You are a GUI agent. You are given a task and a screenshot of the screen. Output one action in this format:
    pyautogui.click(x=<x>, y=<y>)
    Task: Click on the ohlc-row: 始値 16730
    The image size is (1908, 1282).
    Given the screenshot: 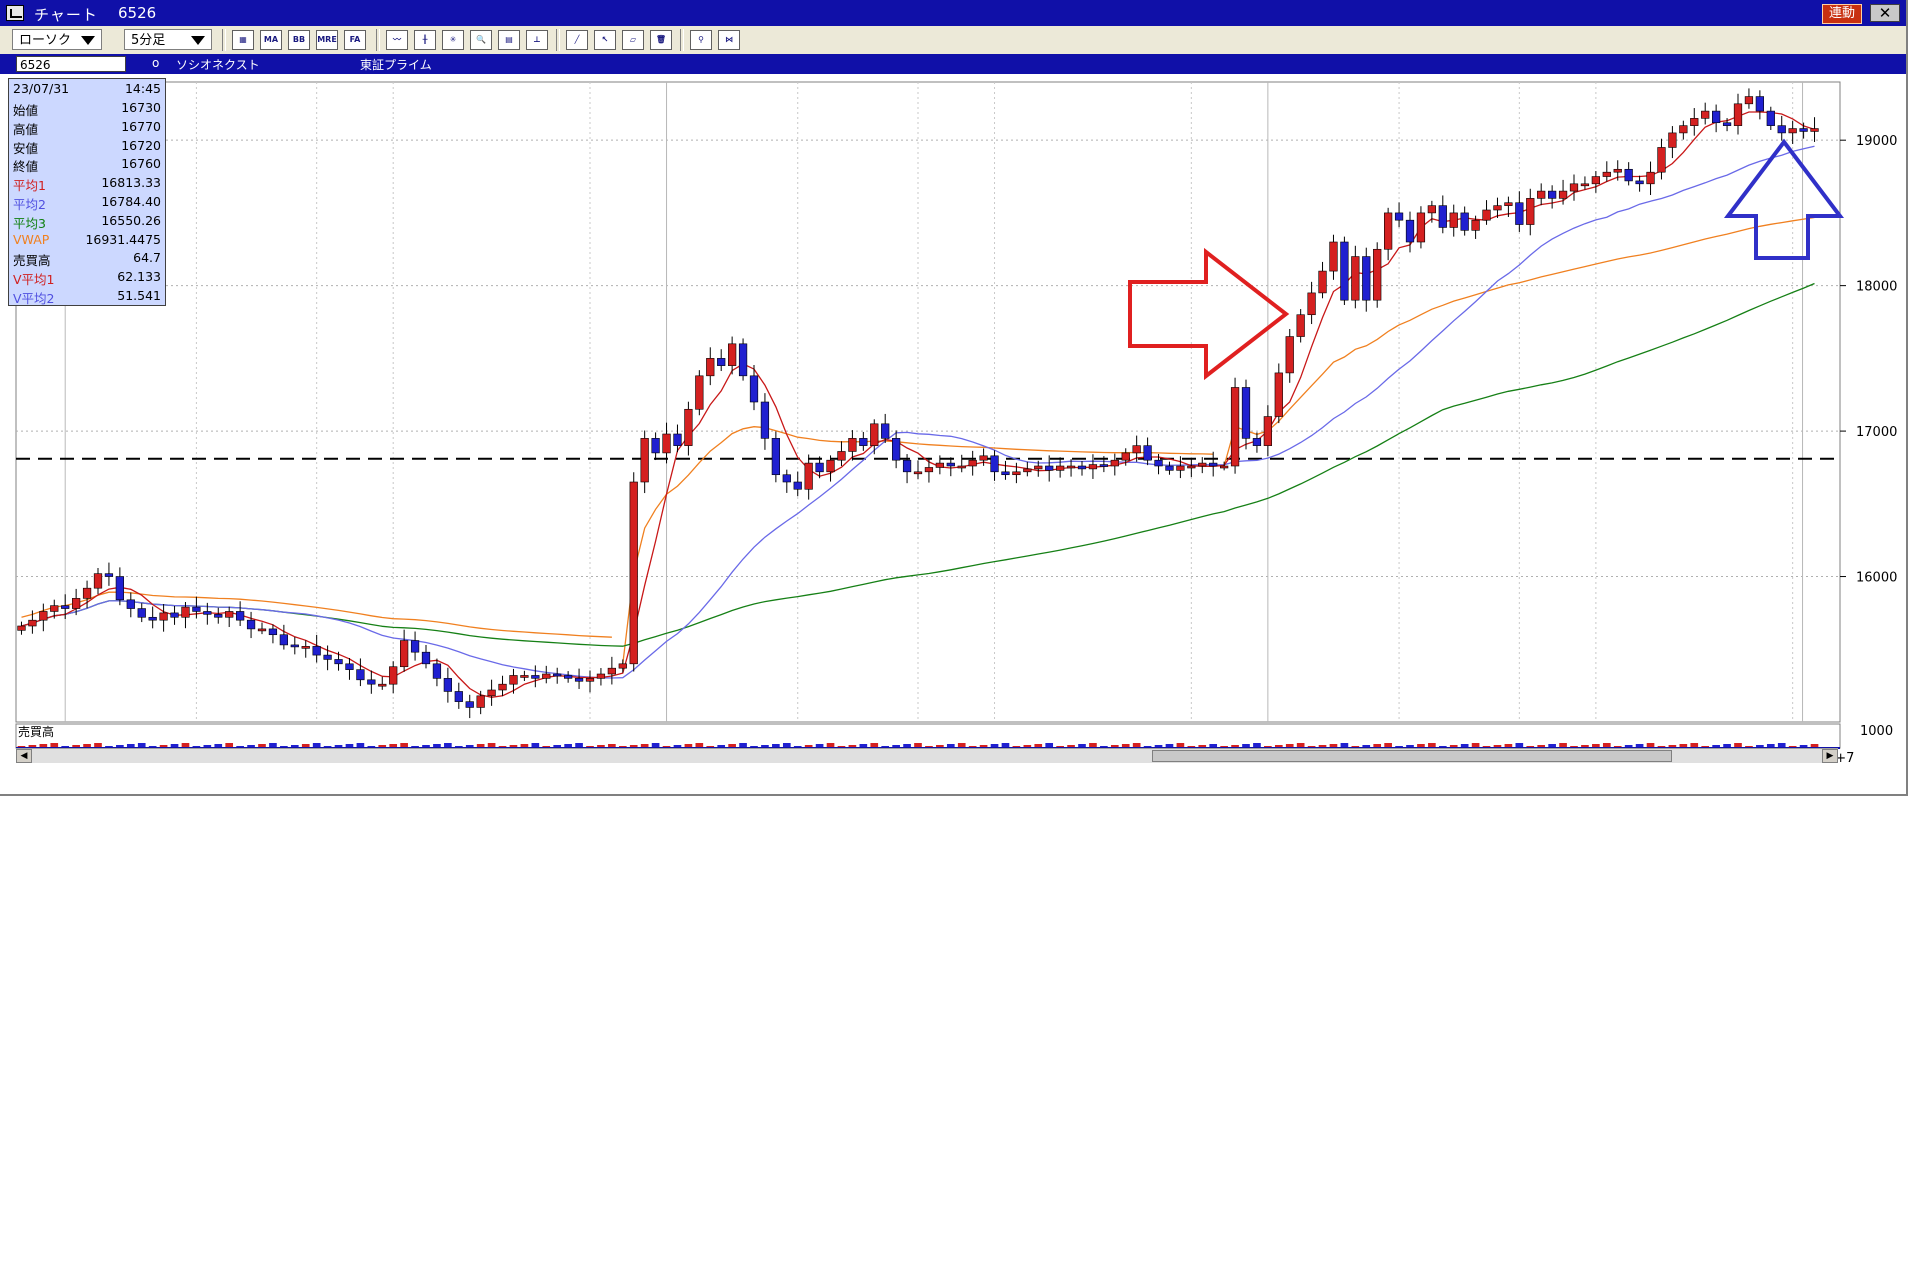 What is the action you would take?
    pyautogui.click(x=87, y=109)
    